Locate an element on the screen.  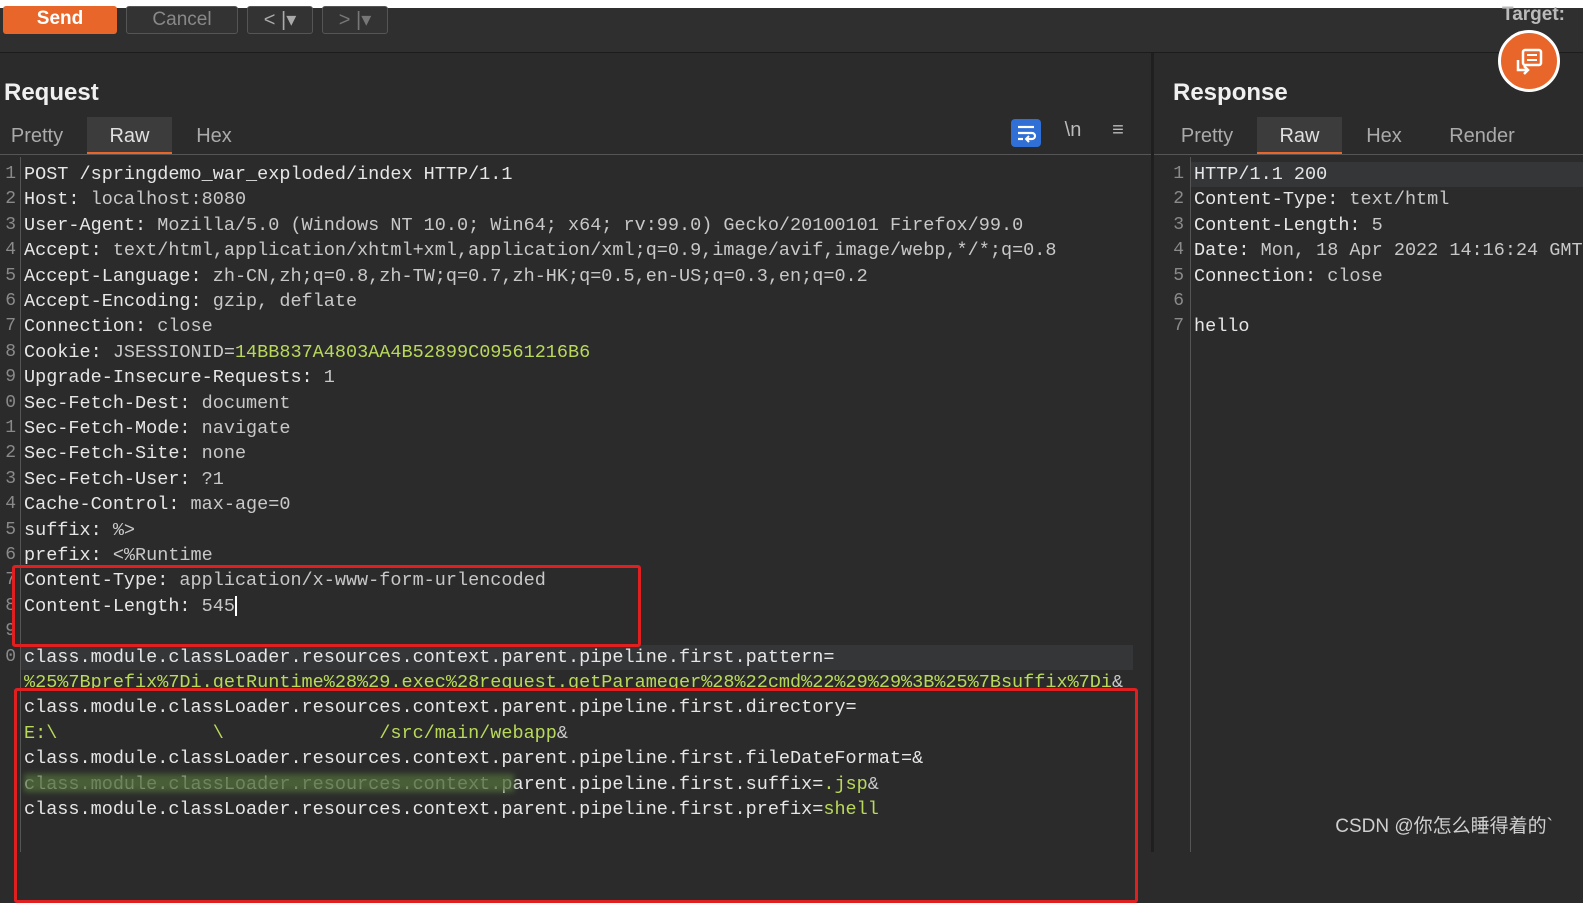
line-key: Sec-Fetch-Mode: is located at coordinates (107, 428).